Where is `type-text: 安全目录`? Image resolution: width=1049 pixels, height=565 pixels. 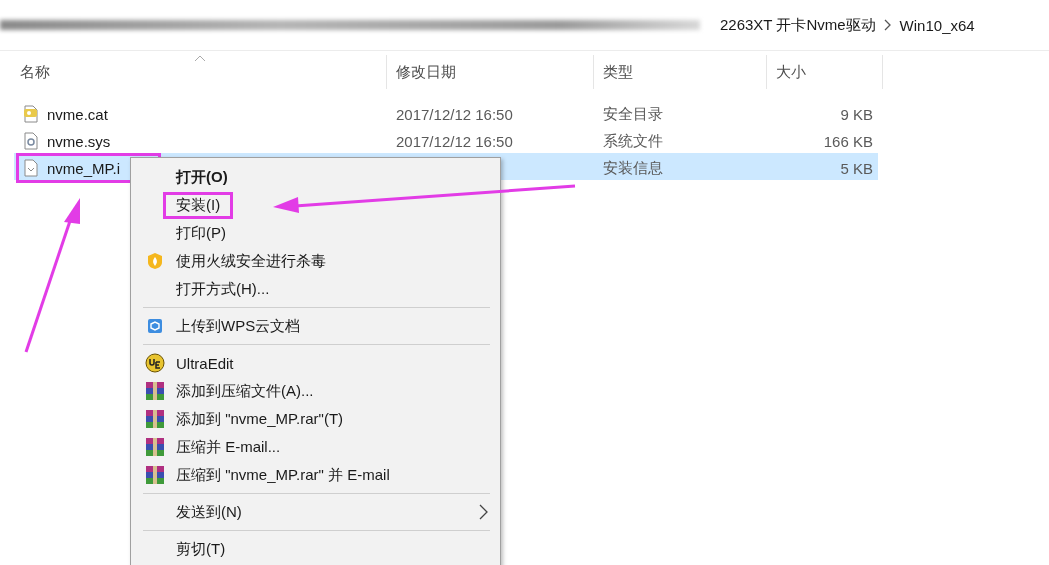
type-text: 安全目录 is located at coordinates (633, 113).